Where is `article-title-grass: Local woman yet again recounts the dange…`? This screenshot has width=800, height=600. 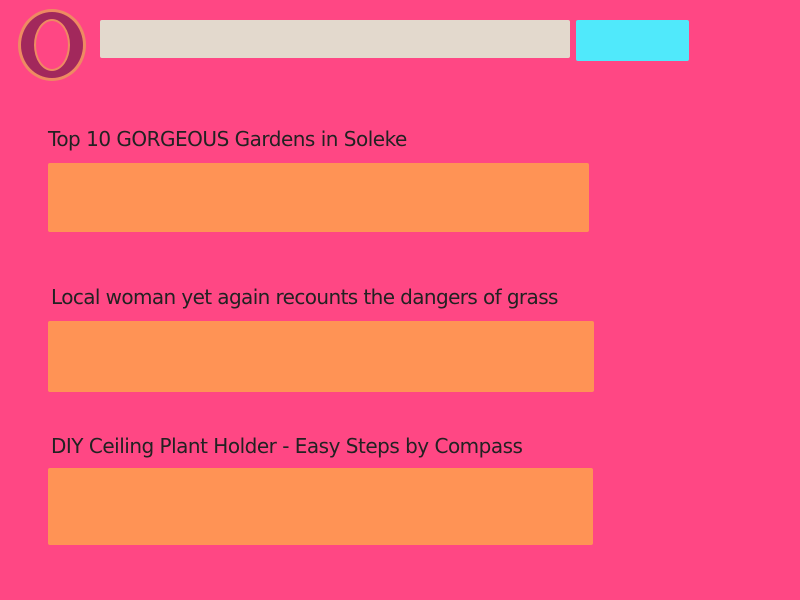
article-title-grass: Local woman yet again recounts the dange… is located at coordinates (304, 297).